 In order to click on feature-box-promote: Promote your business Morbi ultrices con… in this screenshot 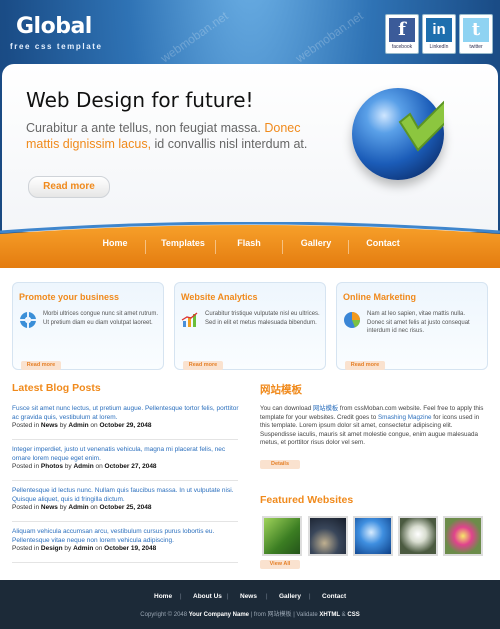, I will do `click(88, 326)`.